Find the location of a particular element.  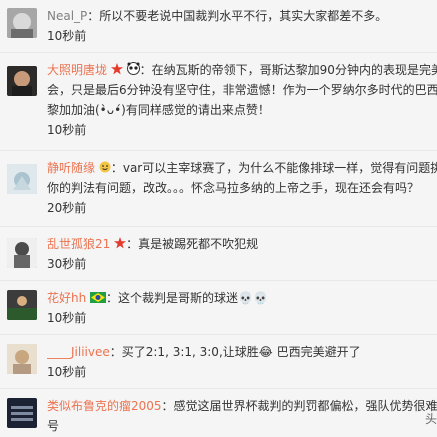

comment-text: ：买了2:1, 3:1, 3:0,让球胜😂 巴西完美避开了 is located at coordinates (235, 352).